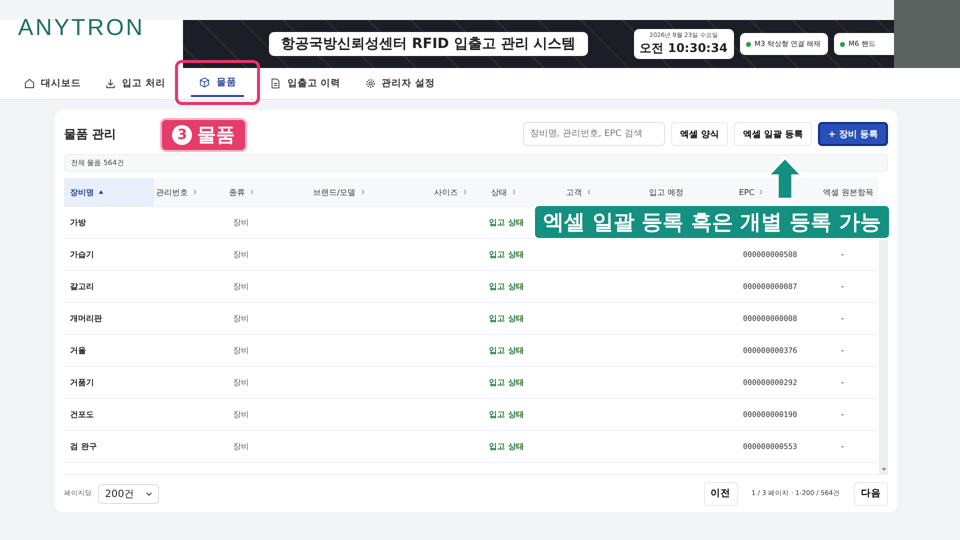 Image resolution: width=960 pixels, height=540 pixels. What do you see at coordinates (883, 357) in the screenshot?
I see `scrollbar` at bounding box center [883, 357].